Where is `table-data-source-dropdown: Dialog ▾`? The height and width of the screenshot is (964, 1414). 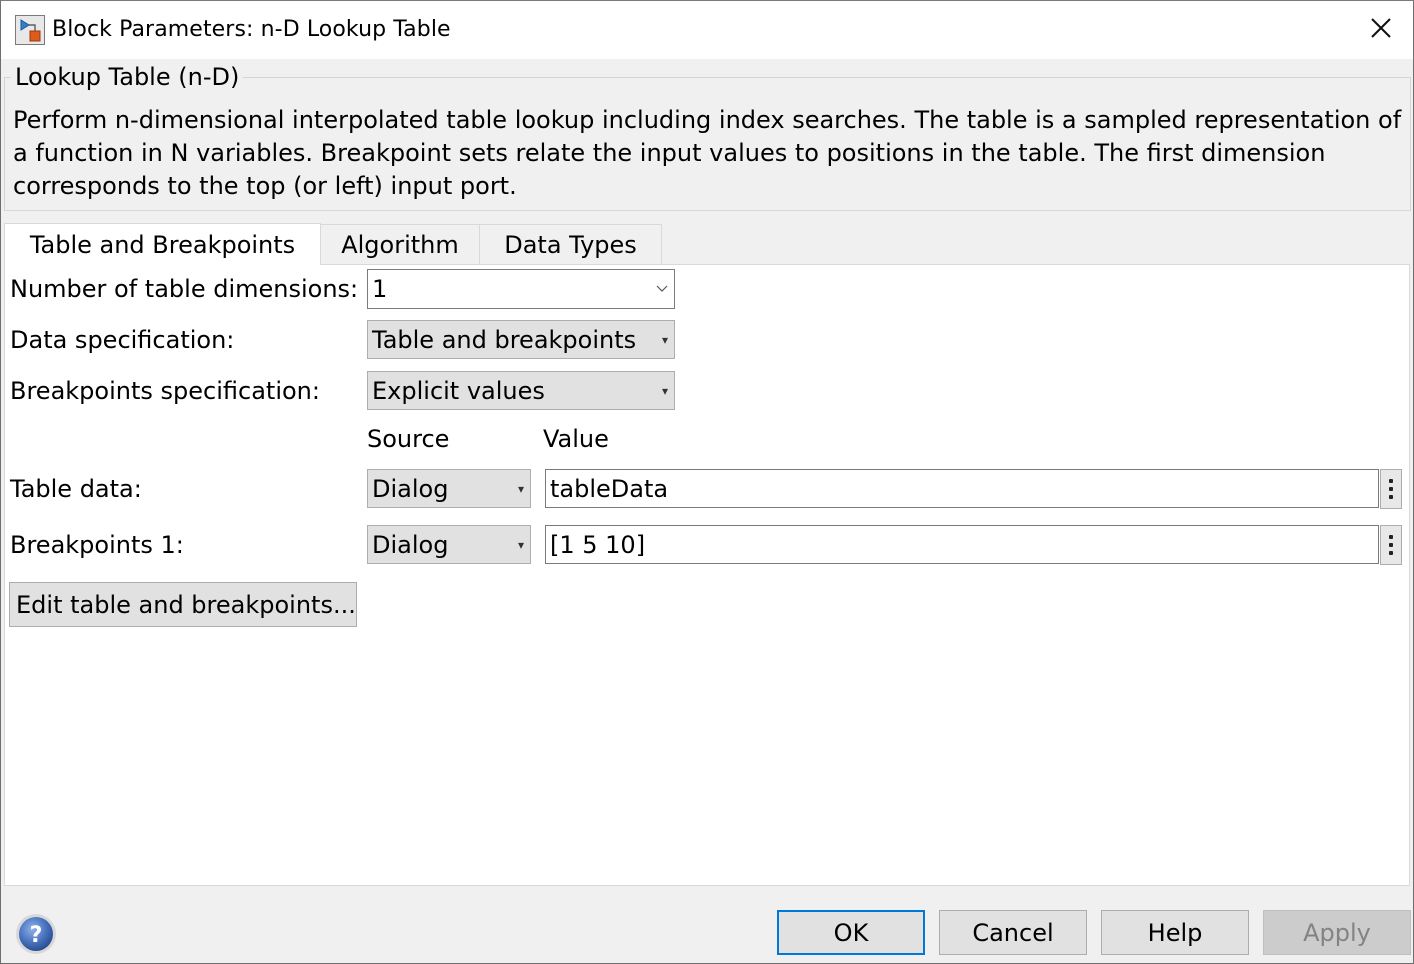 table-data-source-dropdown: Dialog ▾ is located at coordinates (449, 488).